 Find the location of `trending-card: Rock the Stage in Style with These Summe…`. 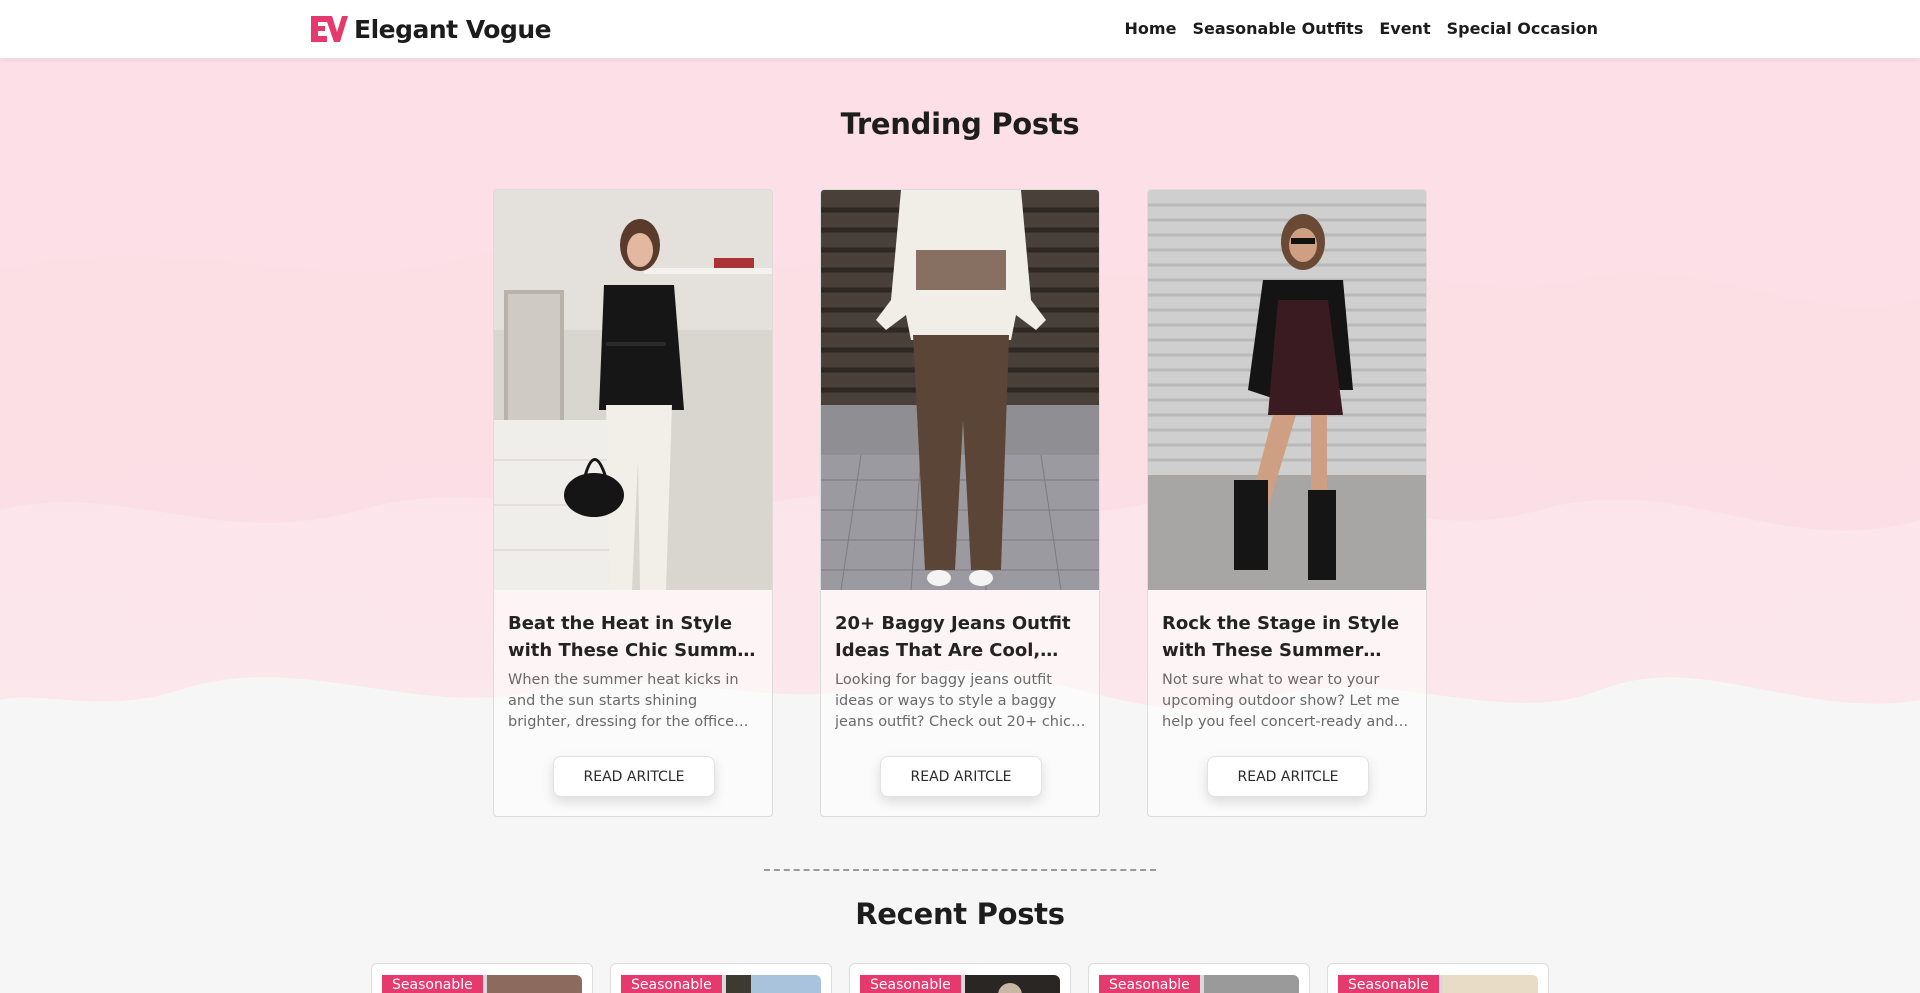

trending-card: Rock the Stage in Style with These Summe… is located at coordinates (1287, 503).